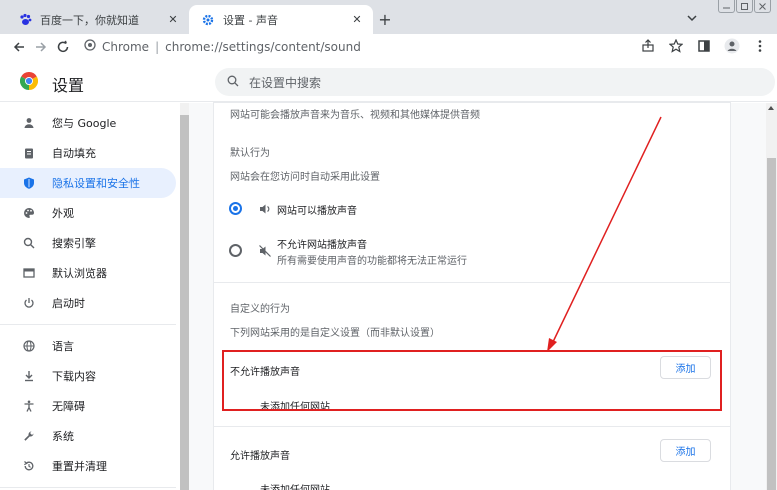  I want to click on sidebar-item-languages: 语言, so click(88, 346).